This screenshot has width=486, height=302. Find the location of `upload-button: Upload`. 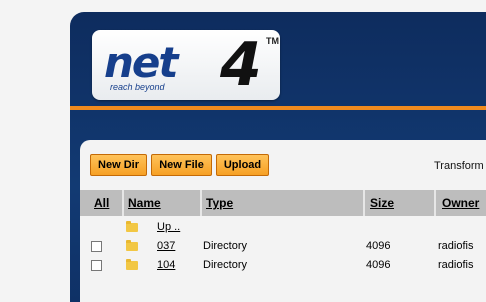

upload-button: Upload is located at coordinates (242, 165).